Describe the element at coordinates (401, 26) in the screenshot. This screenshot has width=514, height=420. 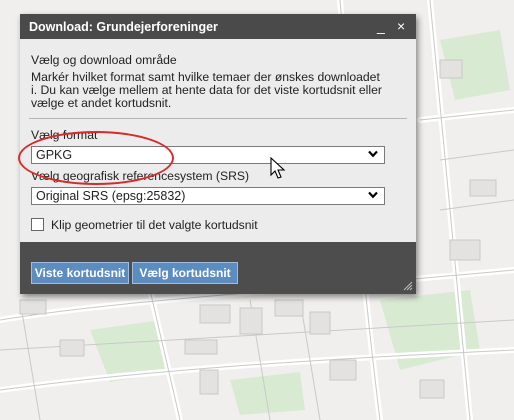
I see `close-button: ×` at that location.